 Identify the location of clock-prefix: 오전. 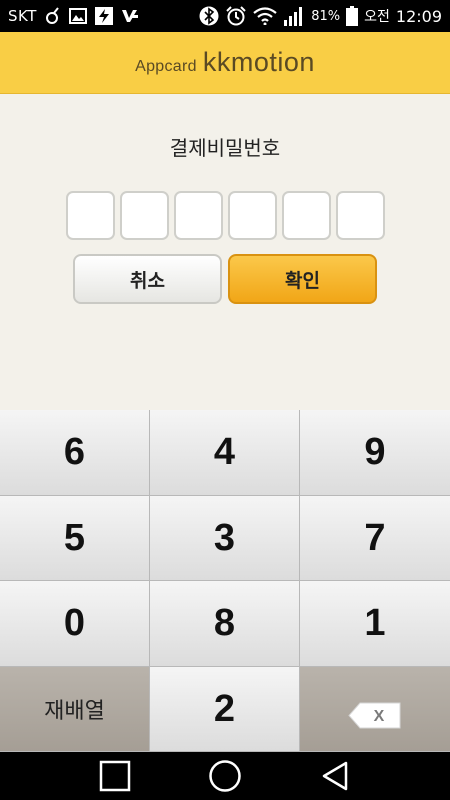
(377, 17).